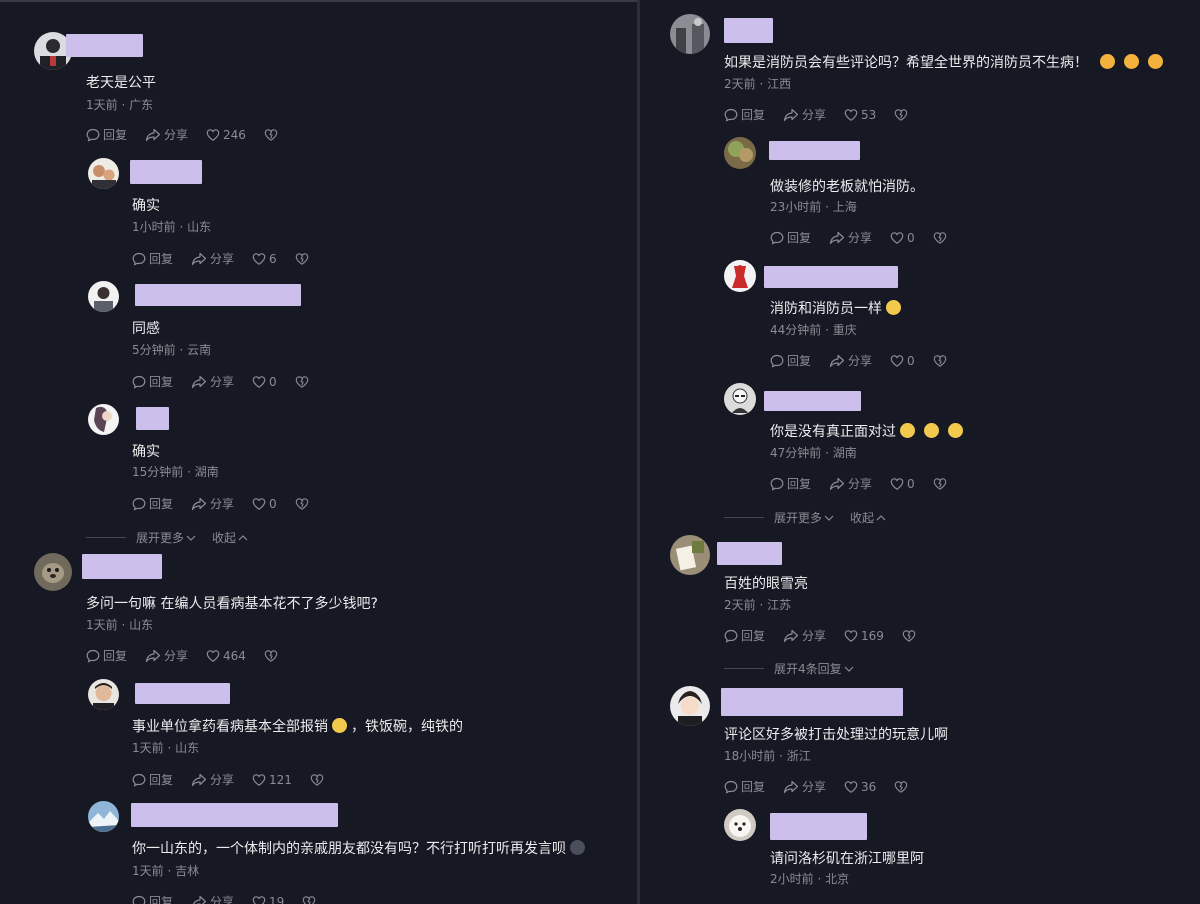  I want to click on reply-text-content: 你一山东的，一个体制内的亲戚朋友都没有吗？不行打听打听再发言呗, so click(349, 849).